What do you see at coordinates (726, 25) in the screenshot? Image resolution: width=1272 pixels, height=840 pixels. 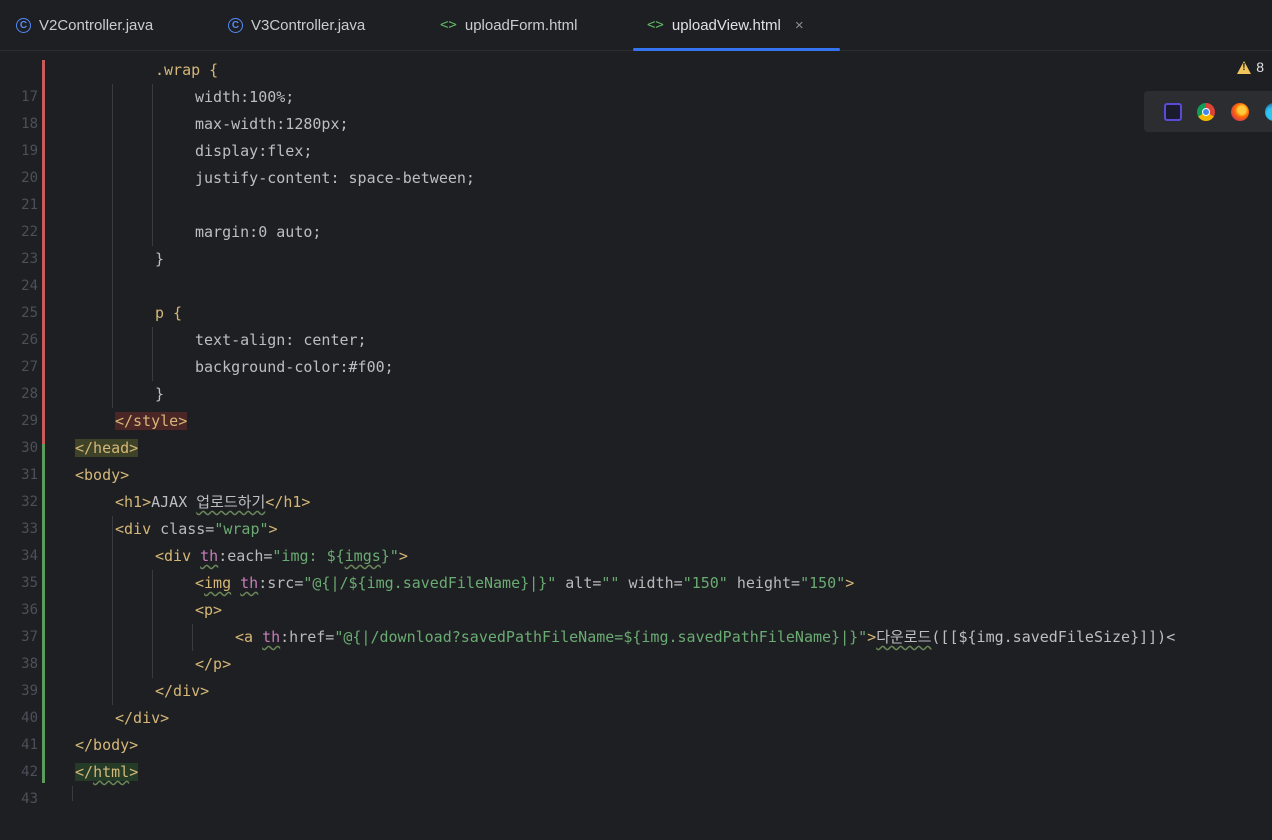 I see `tab-label: uploadView.html` at bounding box center [726, 25].